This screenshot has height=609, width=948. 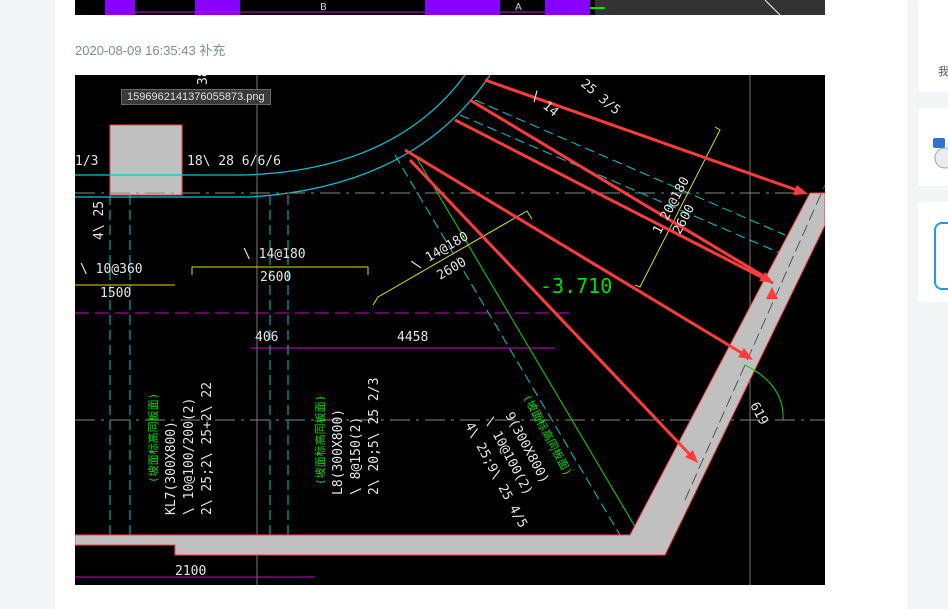 I want to click on previous-image-drawing: B A, so click(x=465, y=7).